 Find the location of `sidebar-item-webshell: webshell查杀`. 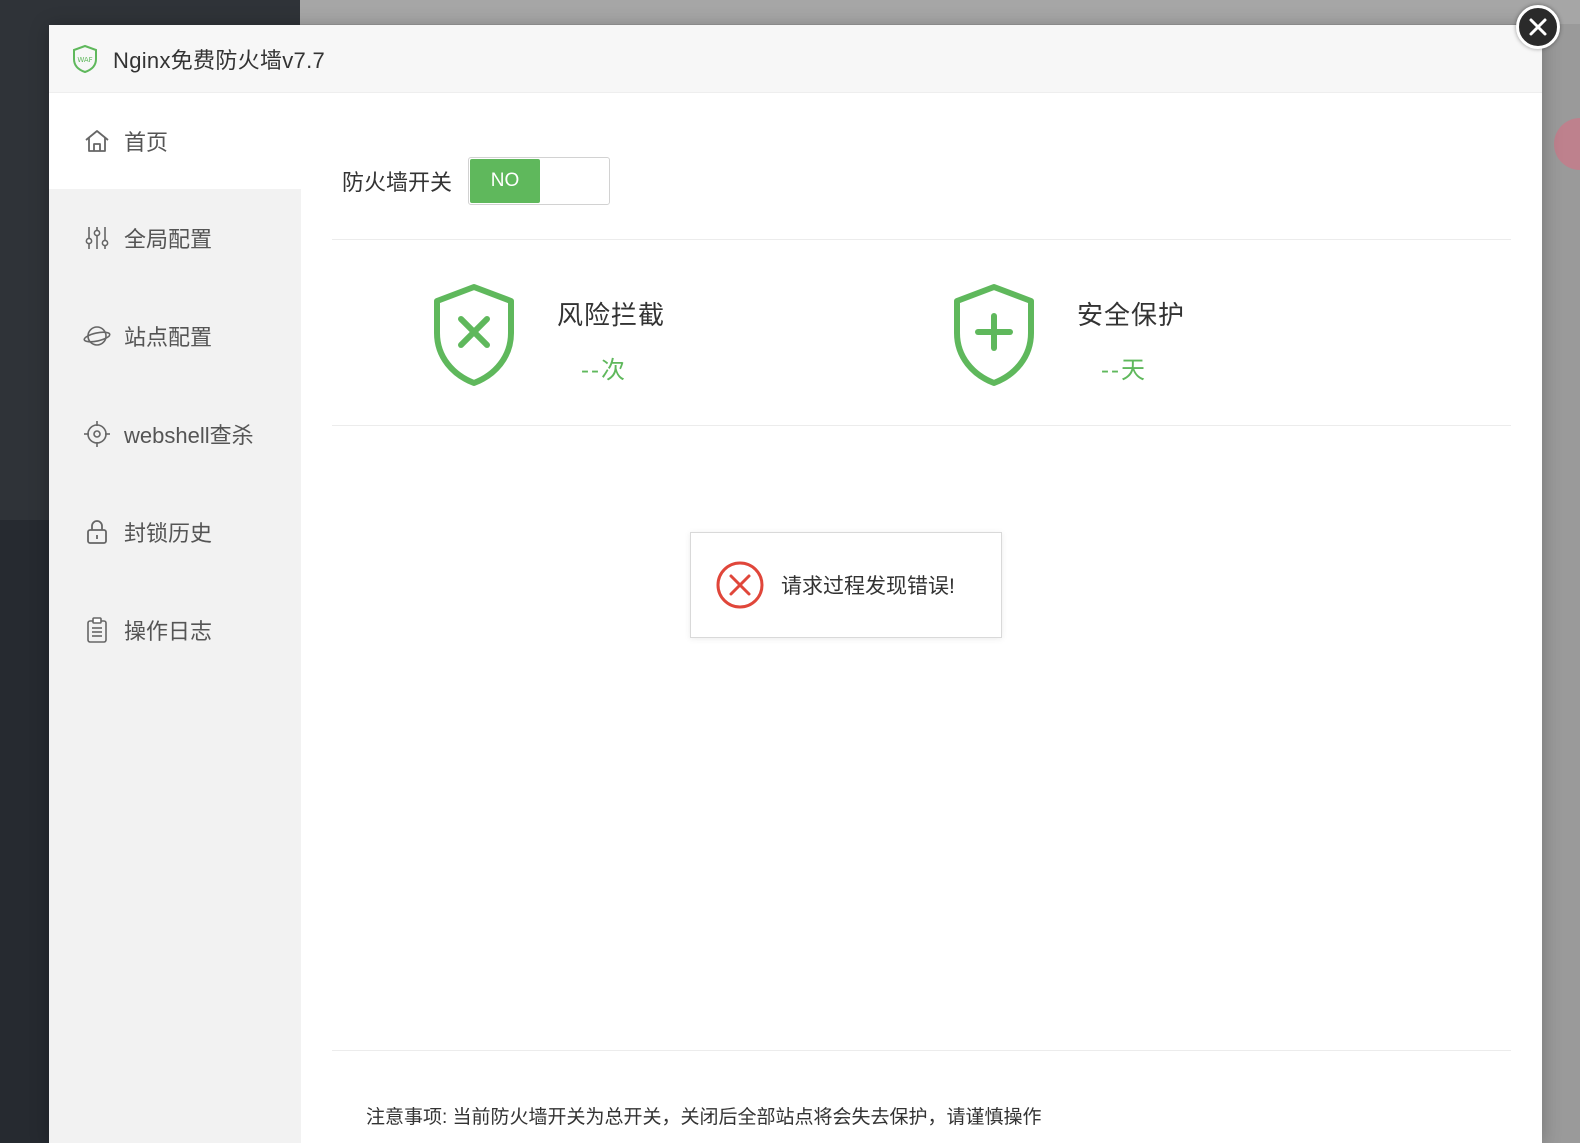

sidebar-item-webshell: webshell查杀 is located at coordinates (175, 434).